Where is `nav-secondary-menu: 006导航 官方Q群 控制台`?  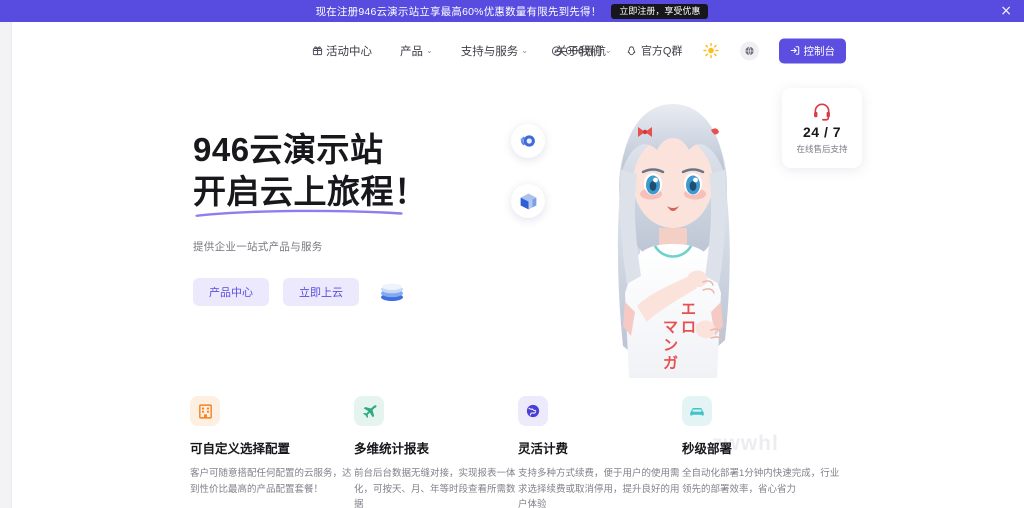 nav-secondary-menu: 006导航 官方Q群 控制台 is located at coordinates (698, 50).